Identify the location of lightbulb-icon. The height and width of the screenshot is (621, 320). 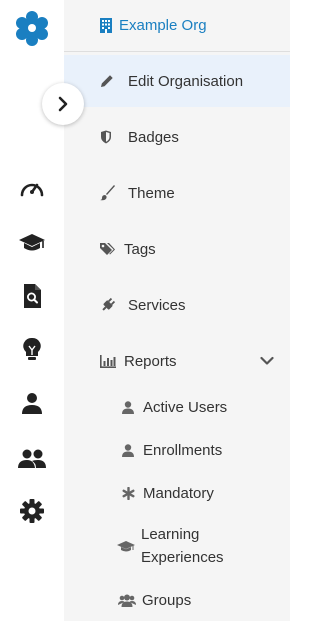
(32, 350).